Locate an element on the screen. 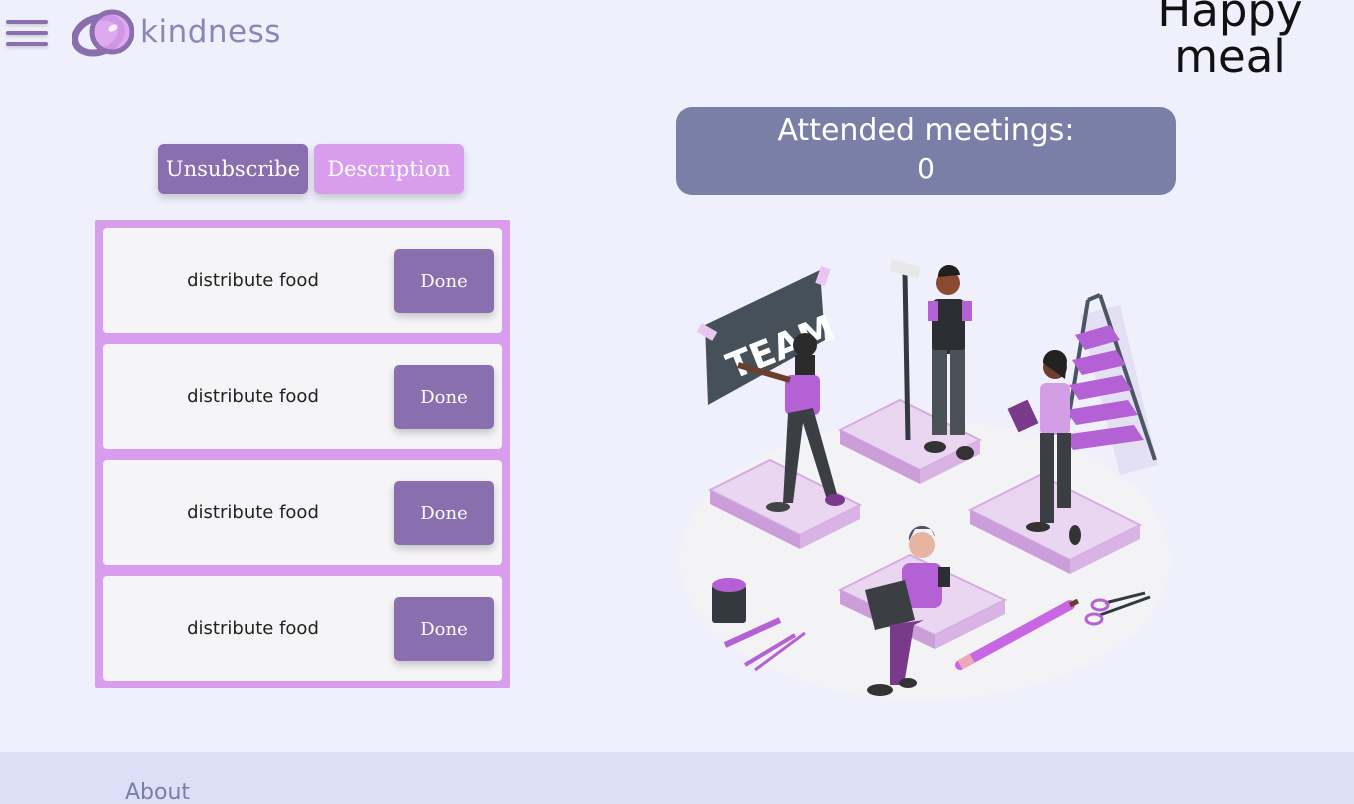  page-title: Happy meal is located at coordinates (1230, 40).